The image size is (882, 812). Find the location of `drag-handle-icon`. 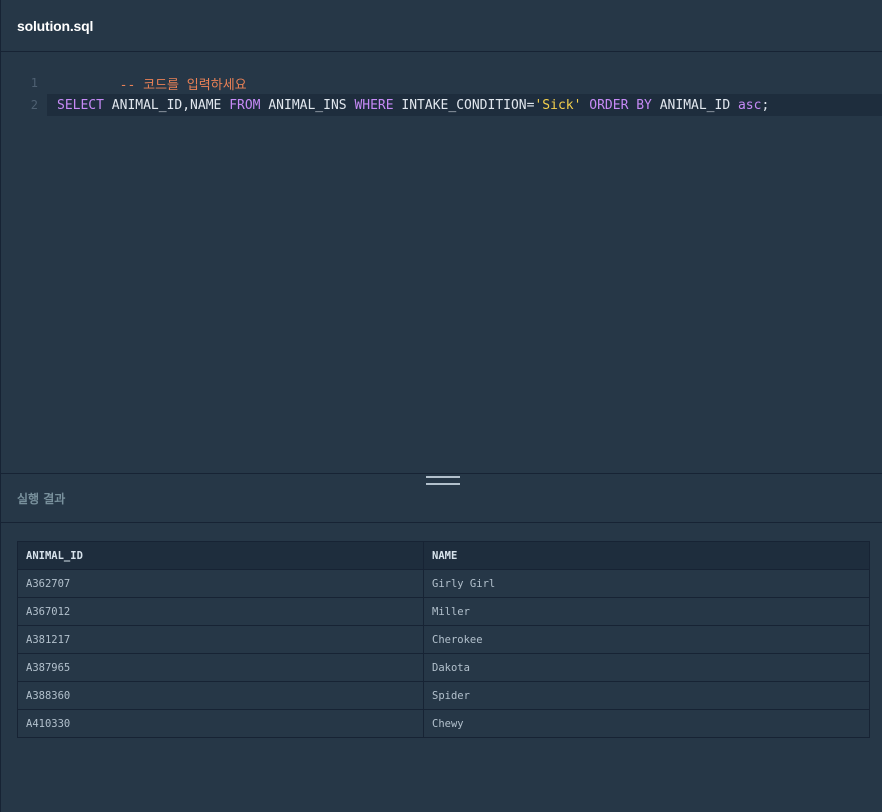

drag-handle-icon is located at coordinates (443, 480).